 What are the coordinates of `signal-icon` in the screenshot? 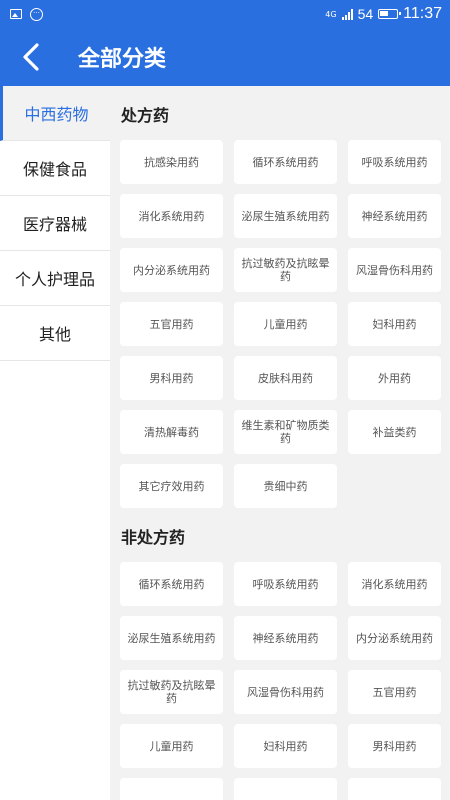 It's located at (347, 14).